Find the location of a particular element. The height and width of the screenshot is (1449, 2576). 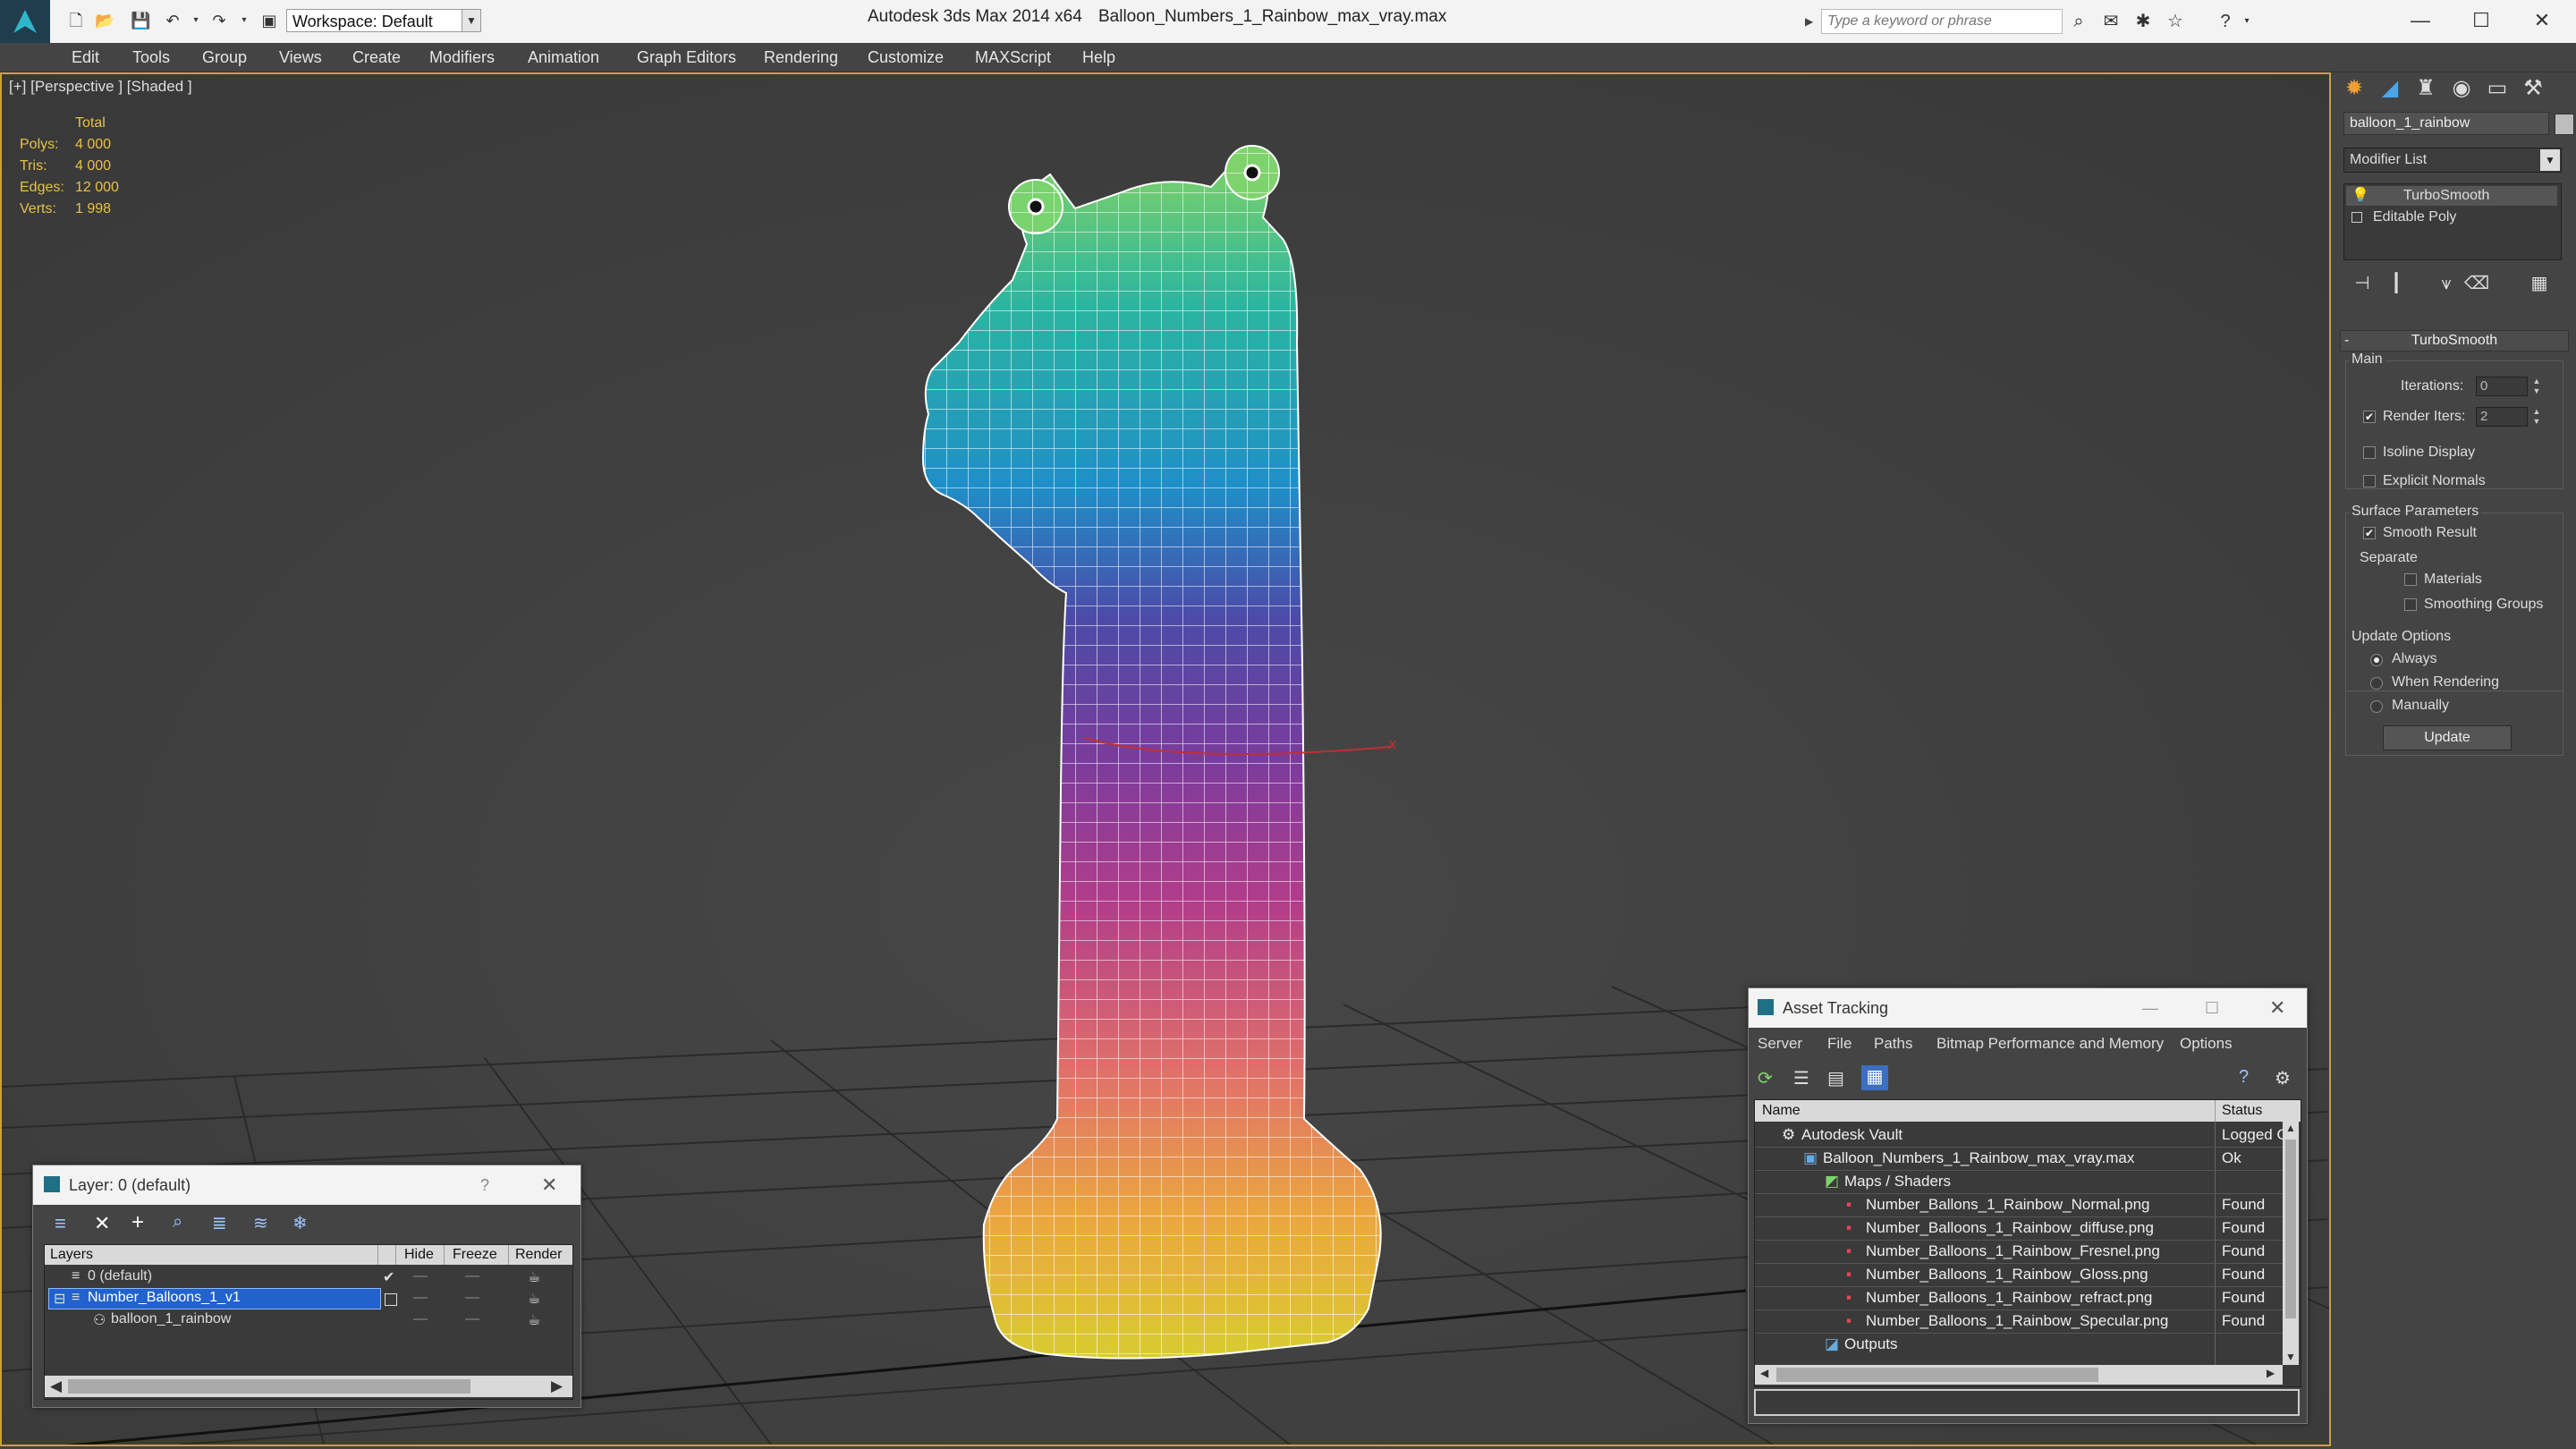

column-hide: Hide is located at coordinates (419, 1255).